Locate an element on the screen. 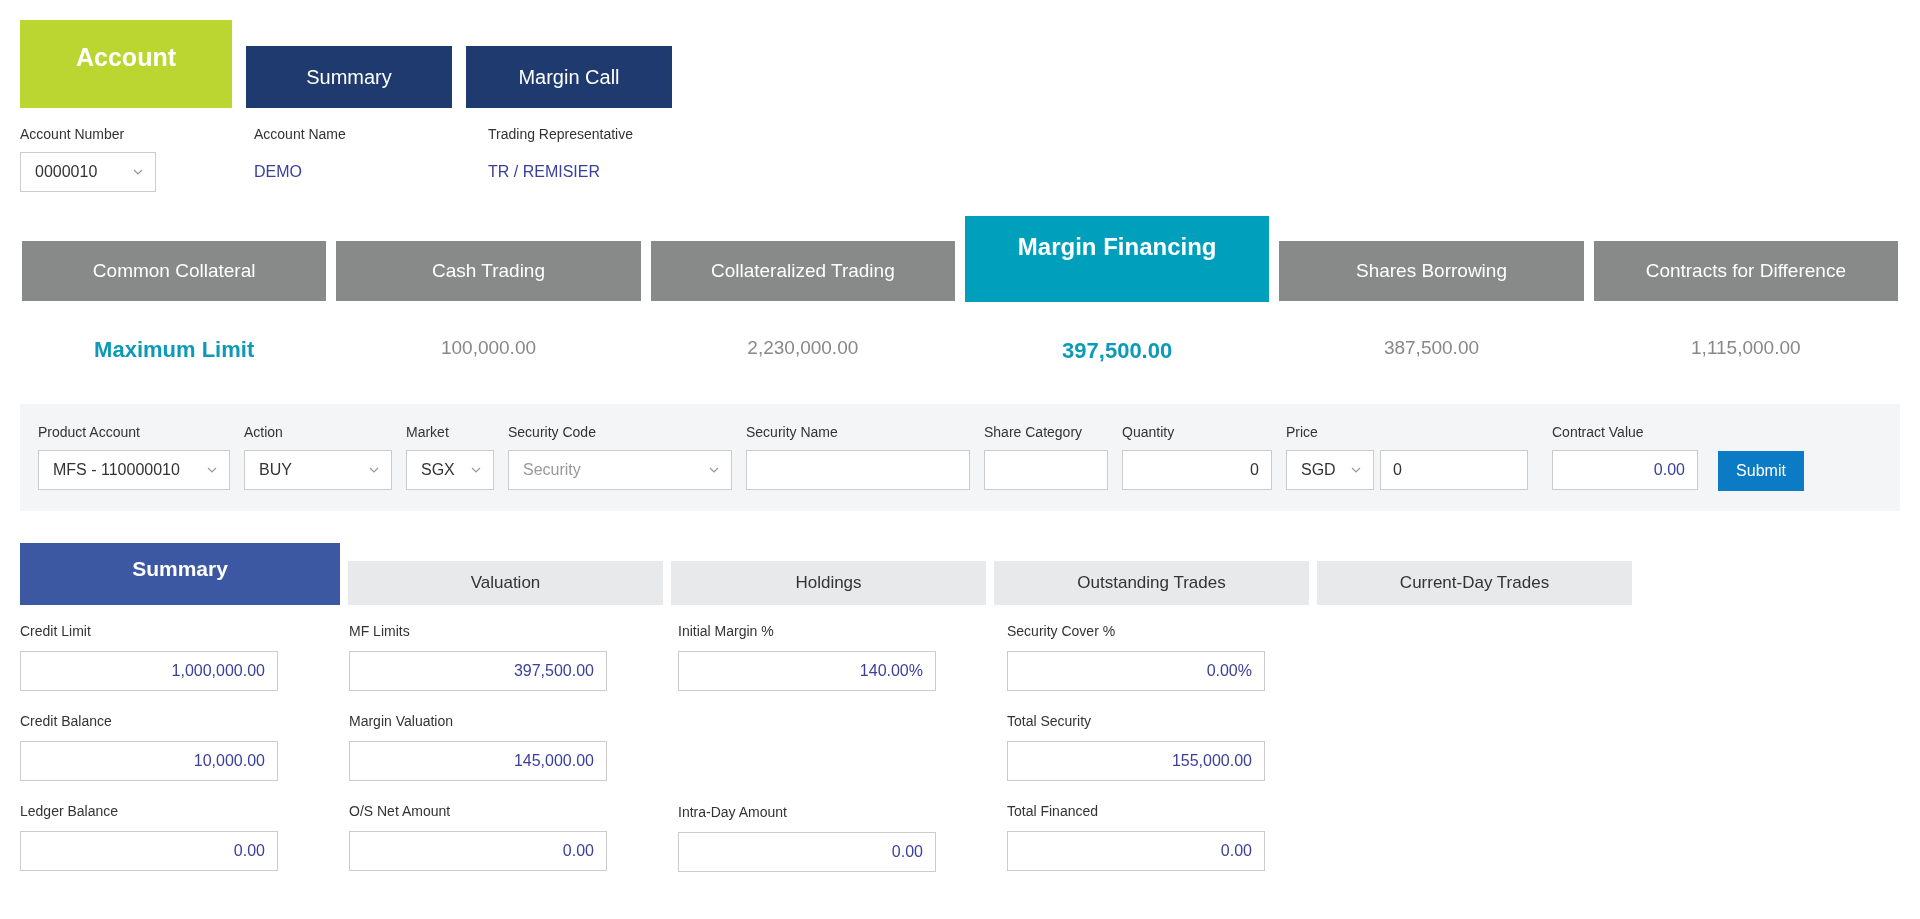  field-label: Total Security is located at coordinates (1050, 721).